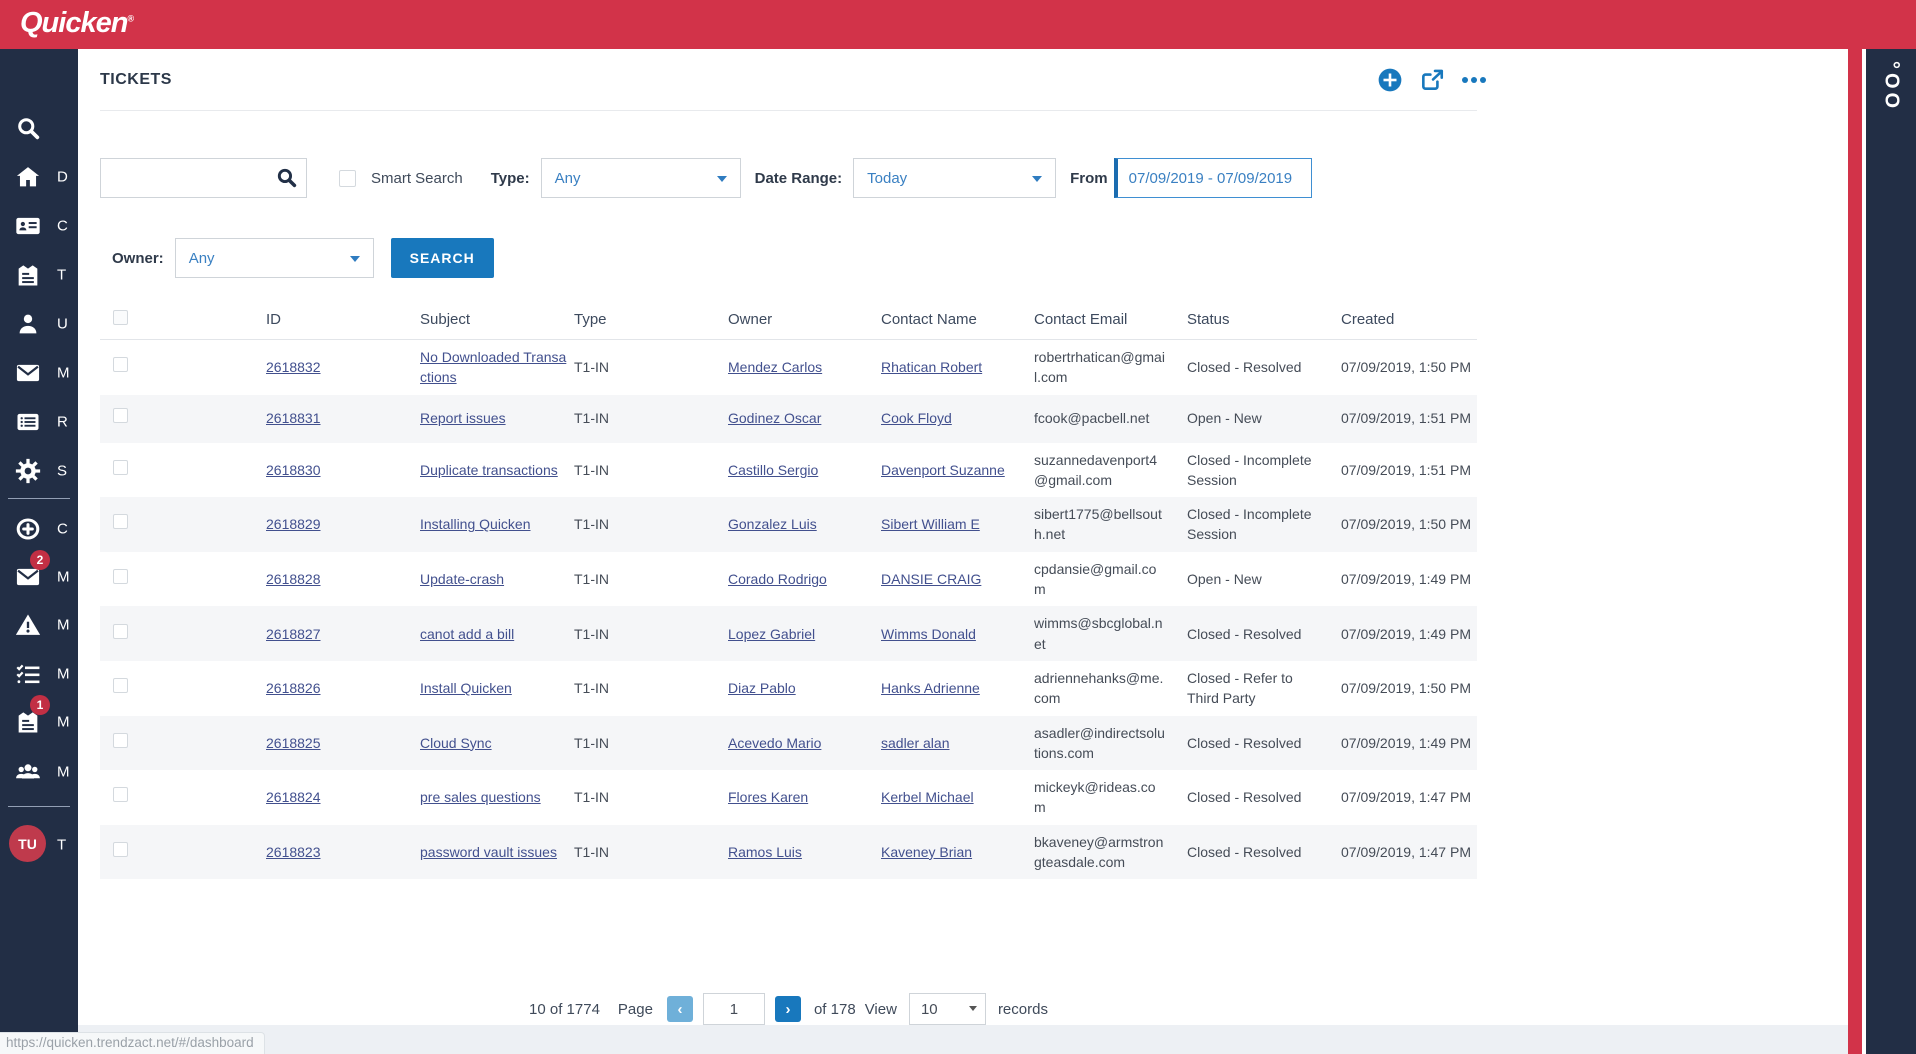 The height and width of the screenshot is (1054, 1916). I want to click on header-contact-email: Contact Email, so click(1110, 319).